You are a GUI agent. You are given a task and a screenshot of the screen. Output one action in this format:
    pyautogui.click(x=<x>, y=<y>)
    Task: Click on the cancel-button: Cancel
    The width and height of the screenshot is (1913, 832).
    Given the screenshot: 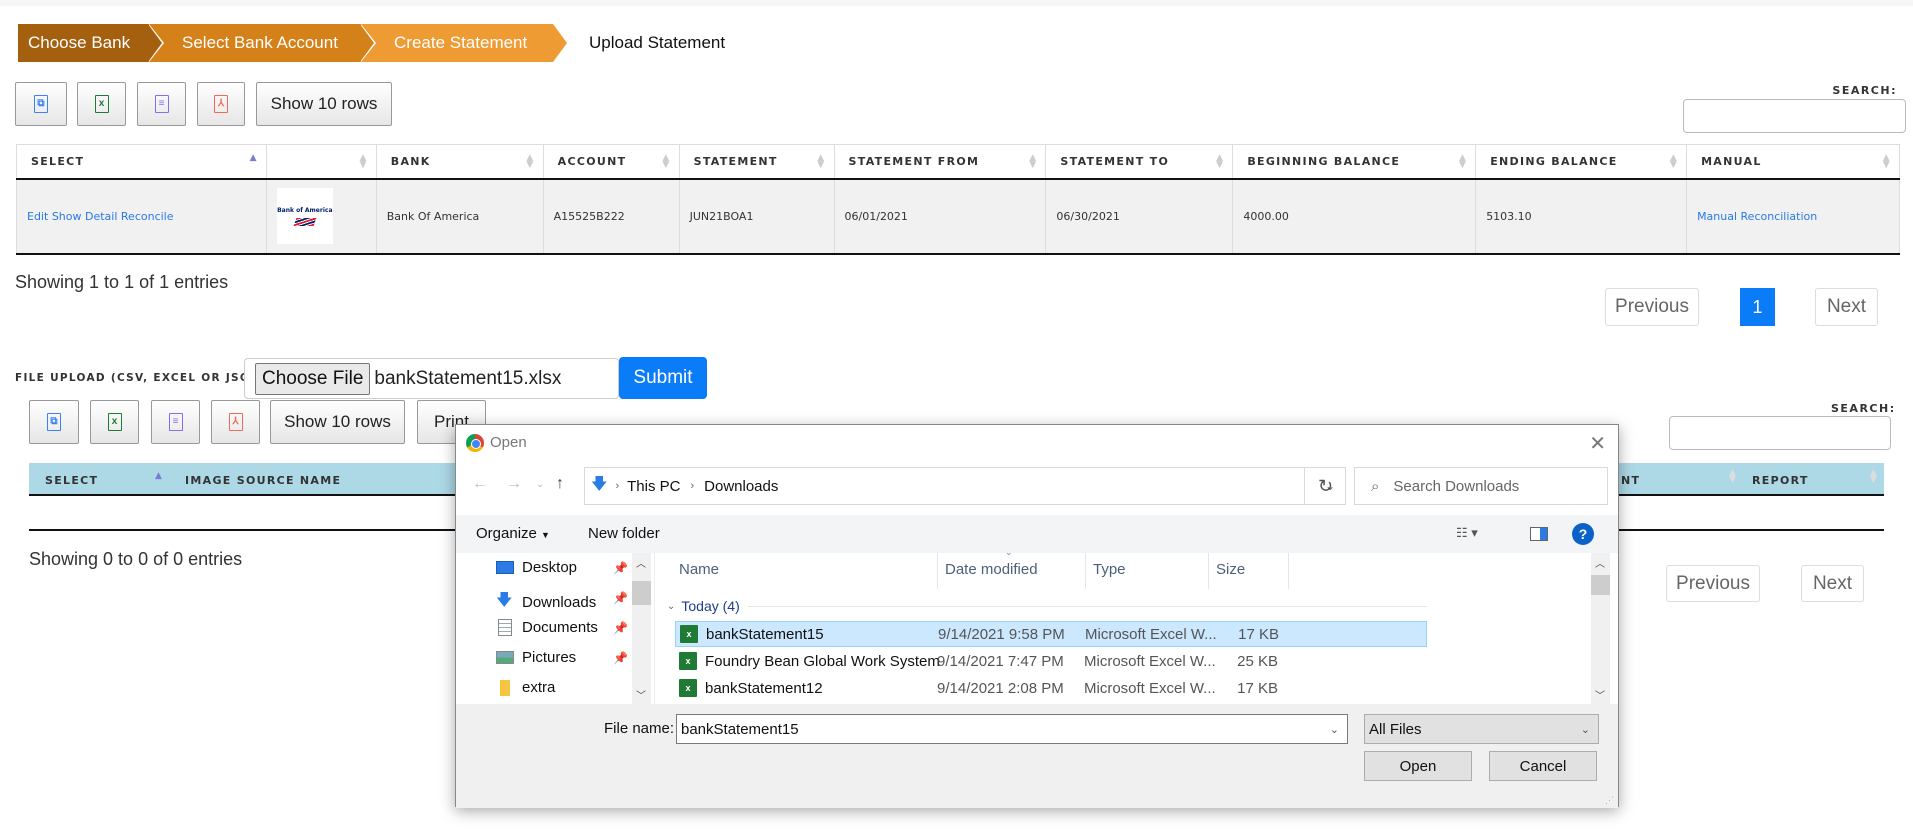 What is the action you would take?
    pyautogui.click(x=1543, y=766)
    